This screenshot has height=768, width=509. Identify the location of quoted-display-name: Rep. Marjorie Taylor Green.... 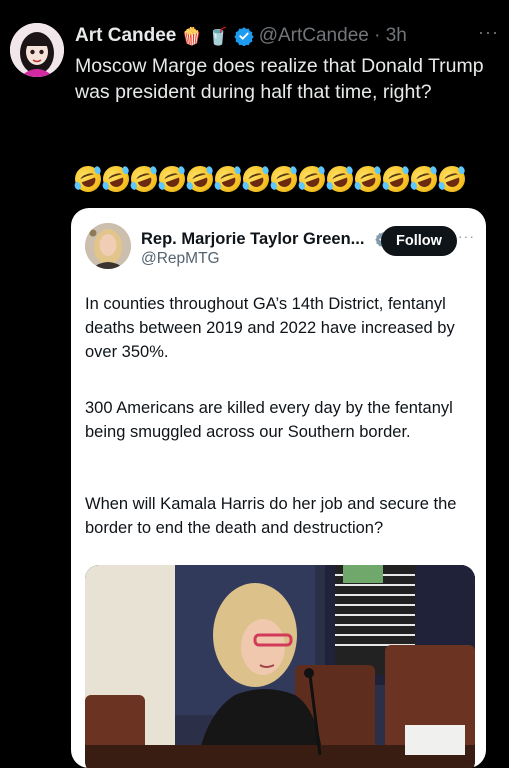
(252, 239).